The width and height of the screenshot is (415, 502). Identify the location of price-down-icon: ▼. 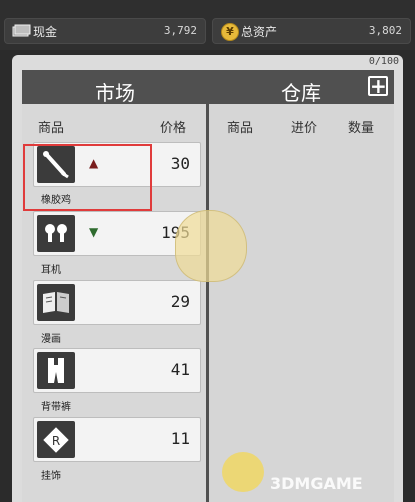
(94, 232).